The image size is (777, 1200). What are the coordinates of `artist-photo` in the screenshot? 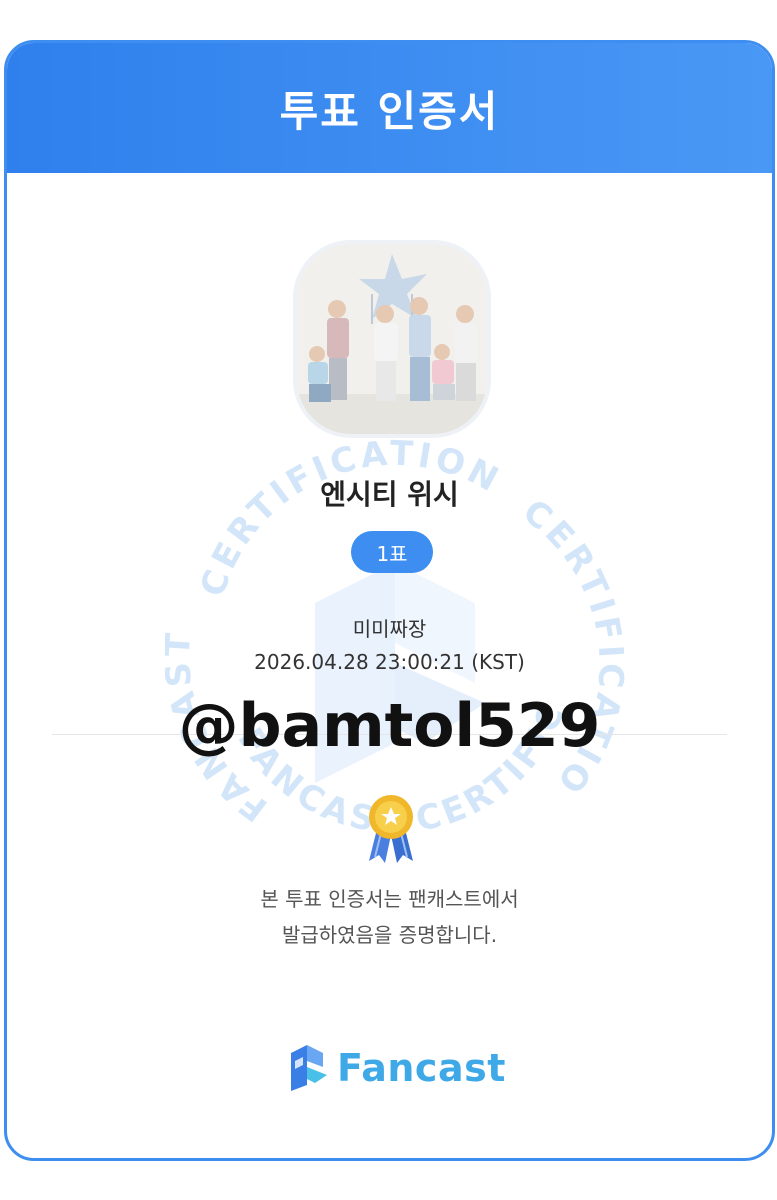 It's located at (392, 339).